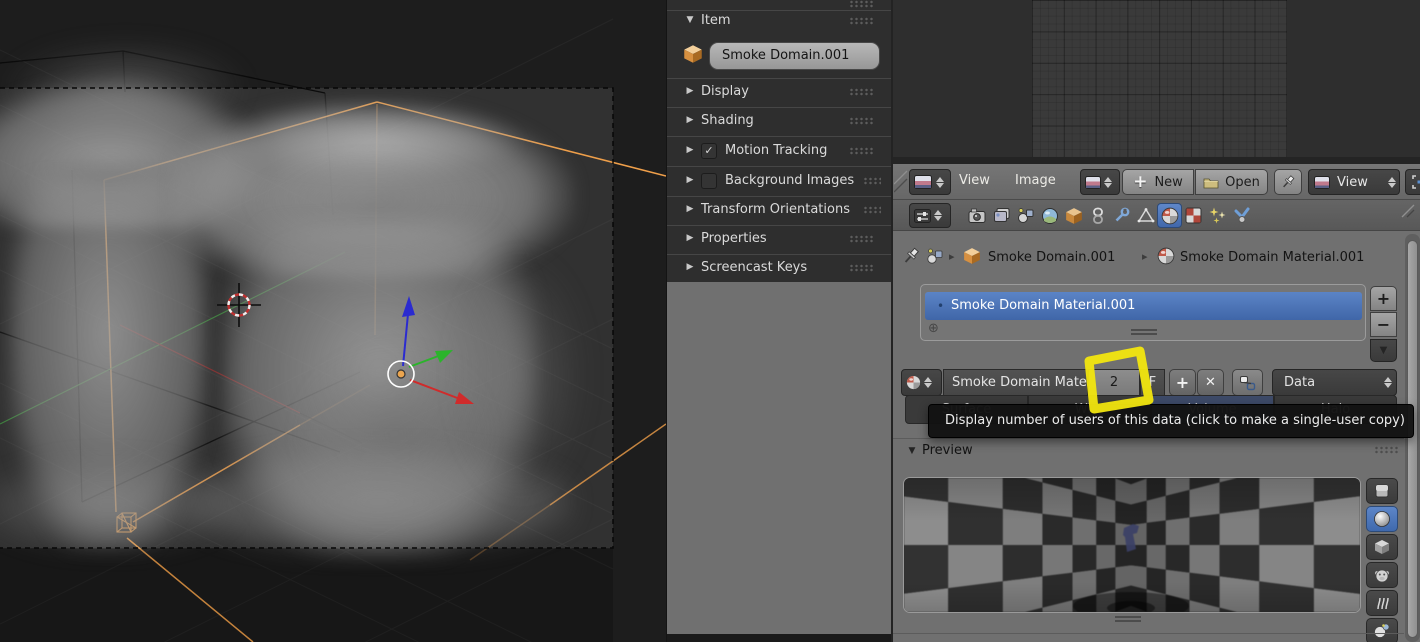 This screenshot has width=1420, height=642. Describe the element at coordinates (1334, 382) in the screenshot. I see `datablock-link-dropdown: Data` at that location.